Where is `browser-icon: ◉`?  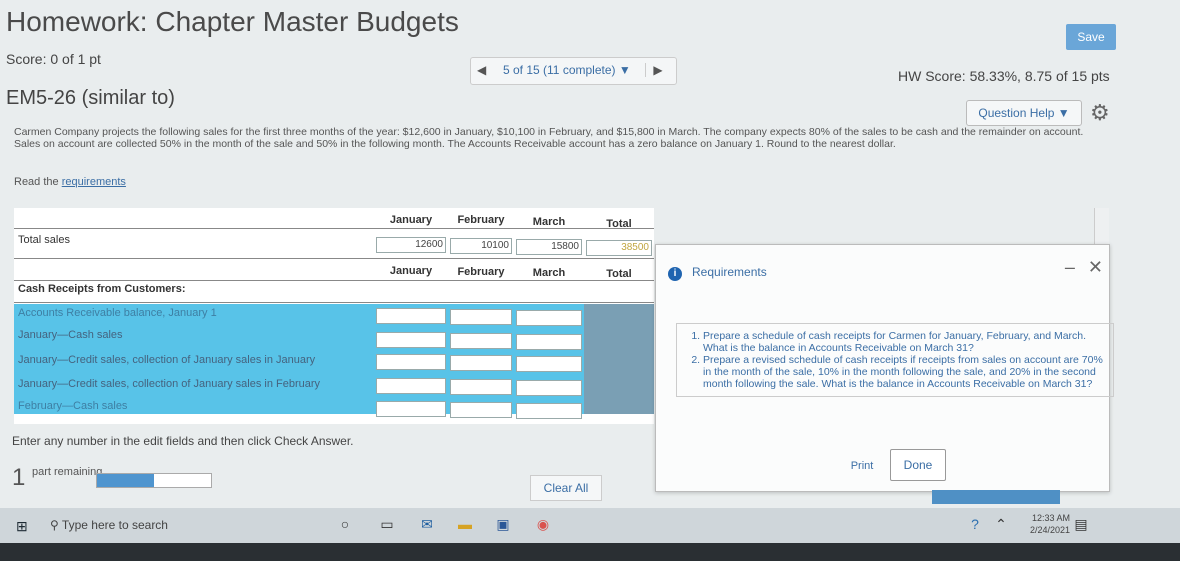 browser-icon: ◉ is located at coordinates (543, 524).